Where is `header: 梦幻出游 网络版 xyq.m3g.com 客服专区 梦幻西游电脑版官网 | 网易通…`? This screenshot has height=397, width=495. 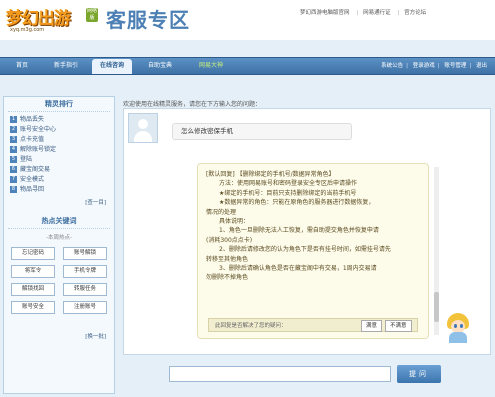
header: 梦幻出游 网络版 xyq.m3g.com 客服专区 梦幻西游电脑版官网 | 网易通… is located at coordinates (247, 20).